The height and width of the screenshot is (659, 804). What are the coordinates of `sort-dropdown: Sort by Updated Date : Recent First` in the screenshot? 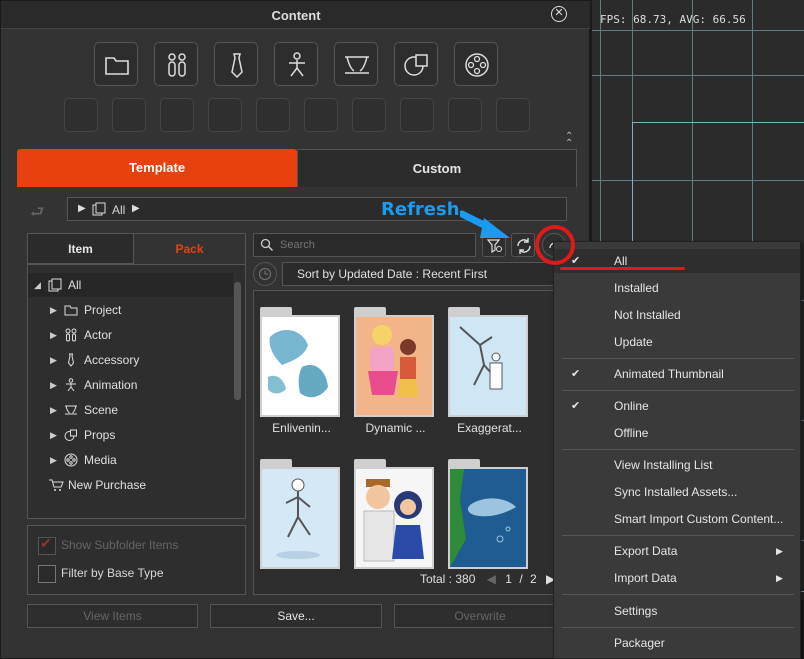 It's located at (422, 274).